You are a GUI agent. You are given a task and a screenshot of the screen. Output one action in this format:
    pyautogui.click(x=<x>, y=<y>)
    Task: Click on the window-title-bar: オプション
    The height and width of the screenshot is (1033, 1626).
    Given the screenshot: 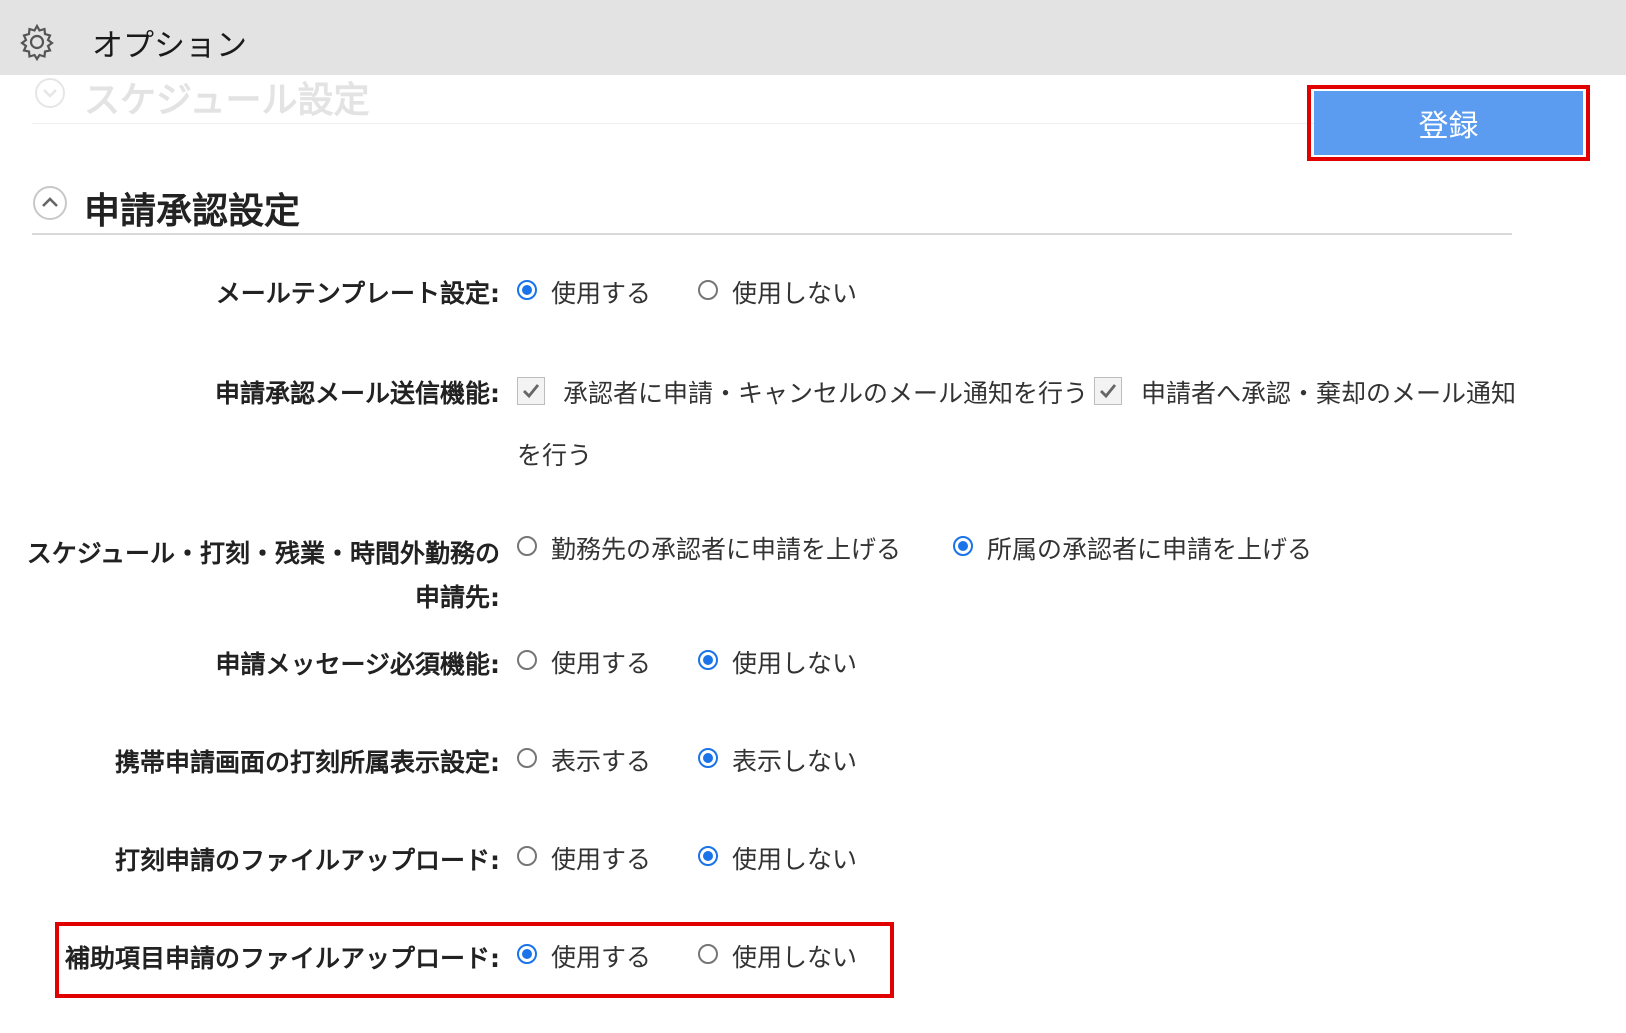 What is the action you would take?
    pyautogui.click(x=813, y=37)
    